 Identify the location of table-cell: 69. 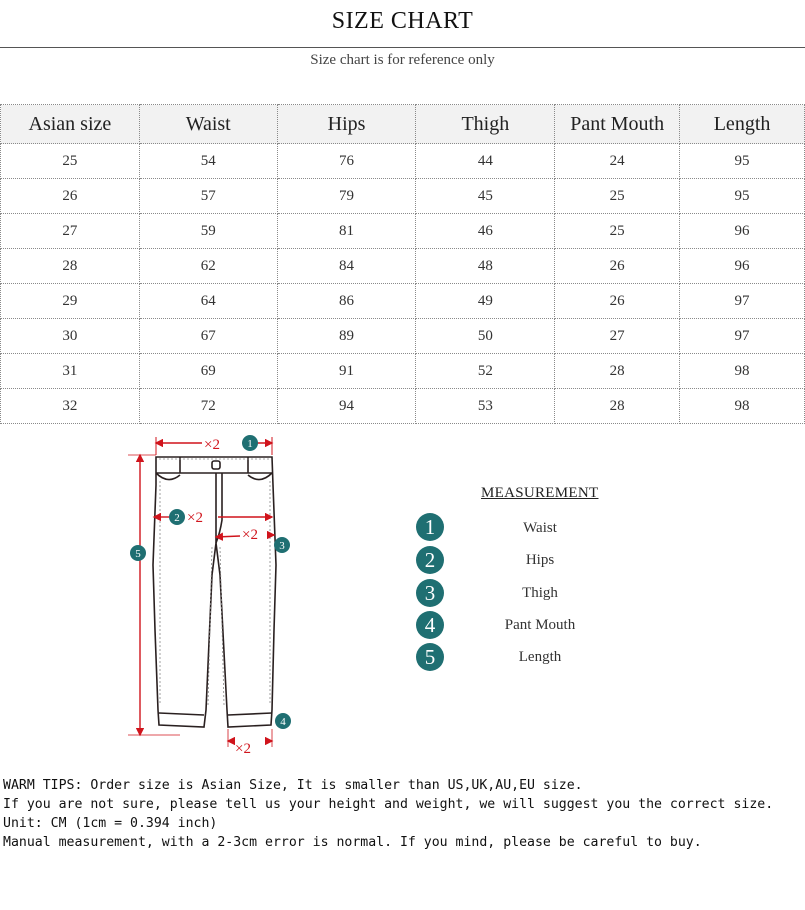
(208, 371).